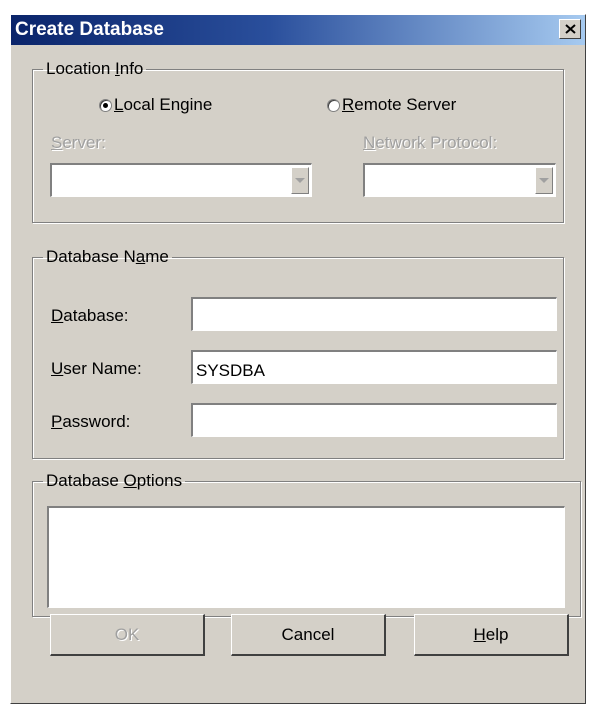 The width and height of the screenshot is (597, 711). Describe the element at coordinates (163, 104) in the screenshot. I see `local-engine-label: Local Engine` at that location.